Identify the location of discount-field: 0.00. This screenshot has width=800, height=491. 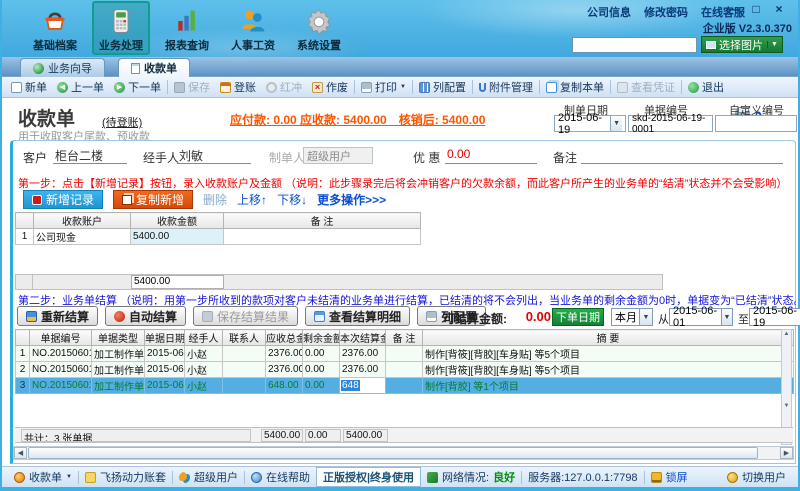
(491, 155).